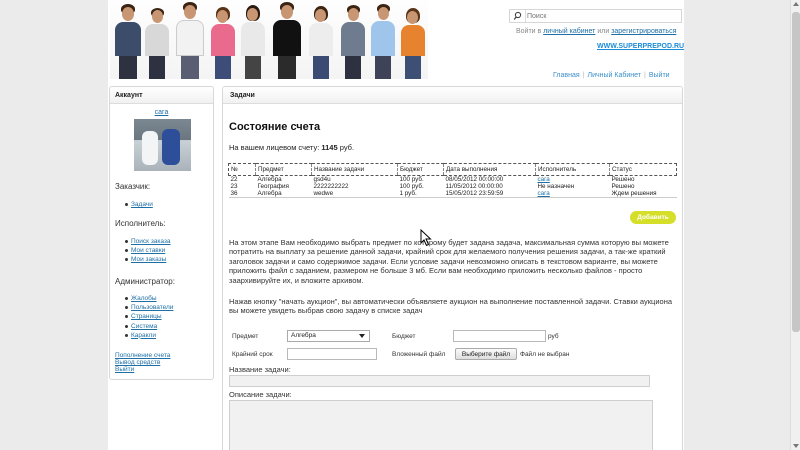  I want to click on scroll-down-icon, so click(796, 446).